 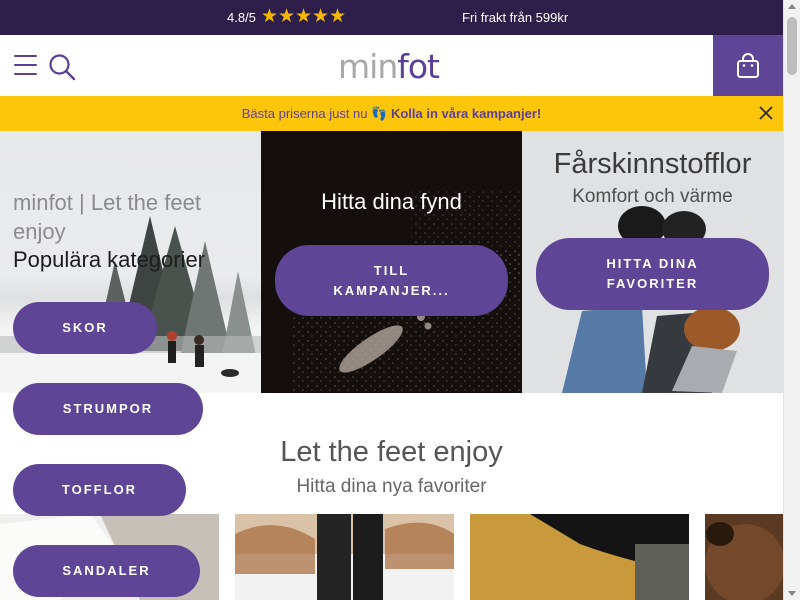 I want to click on footprints-icon: 👣, so click(x=379, y=113).